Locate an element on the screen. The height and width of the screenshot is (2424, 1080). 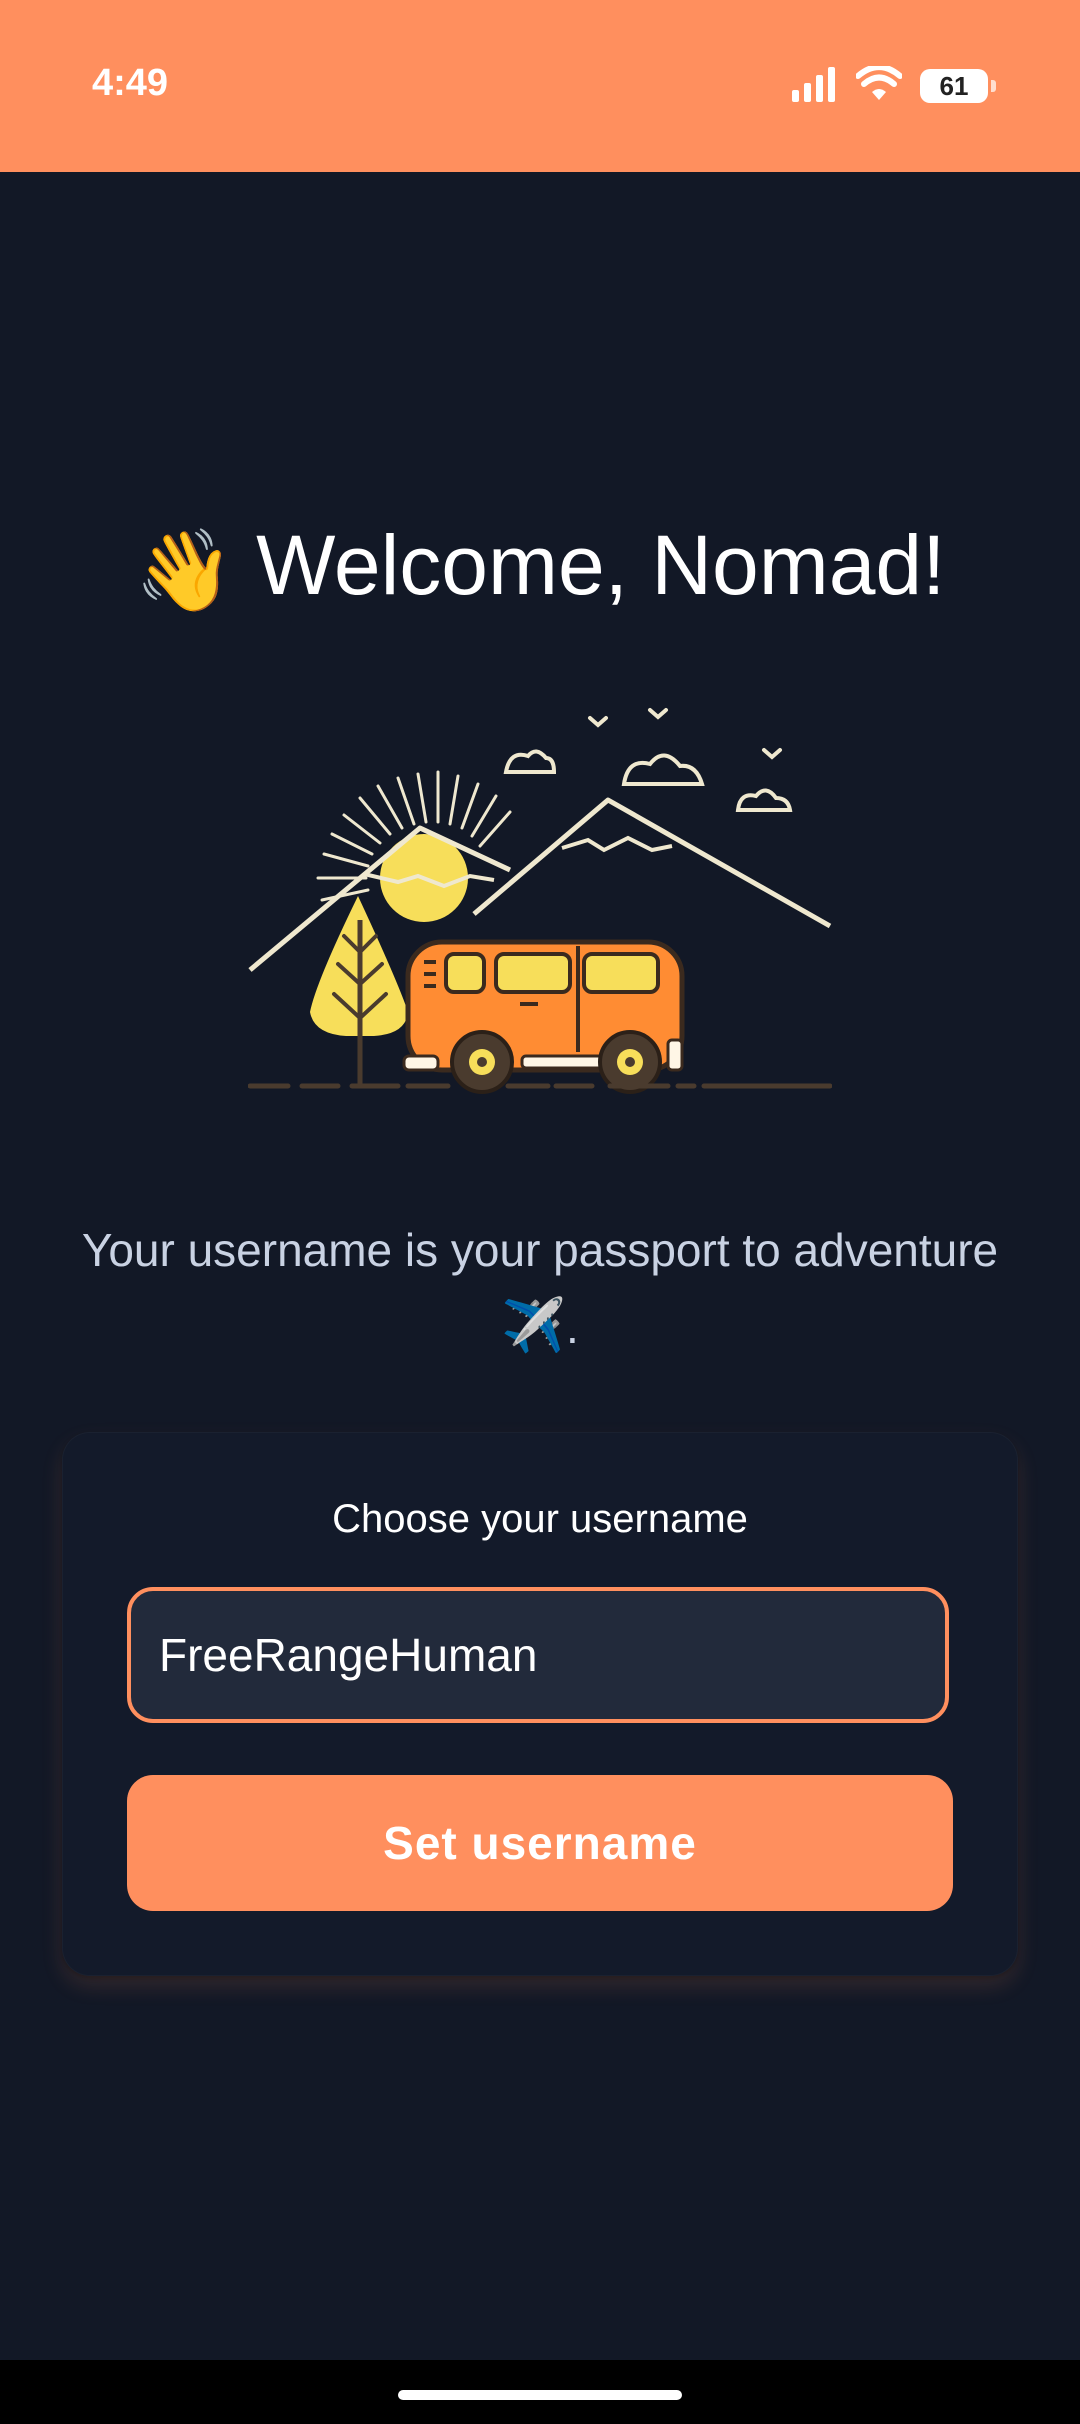
welcome-title: Welcome, Nomad! is located at coordinates (601, 565).